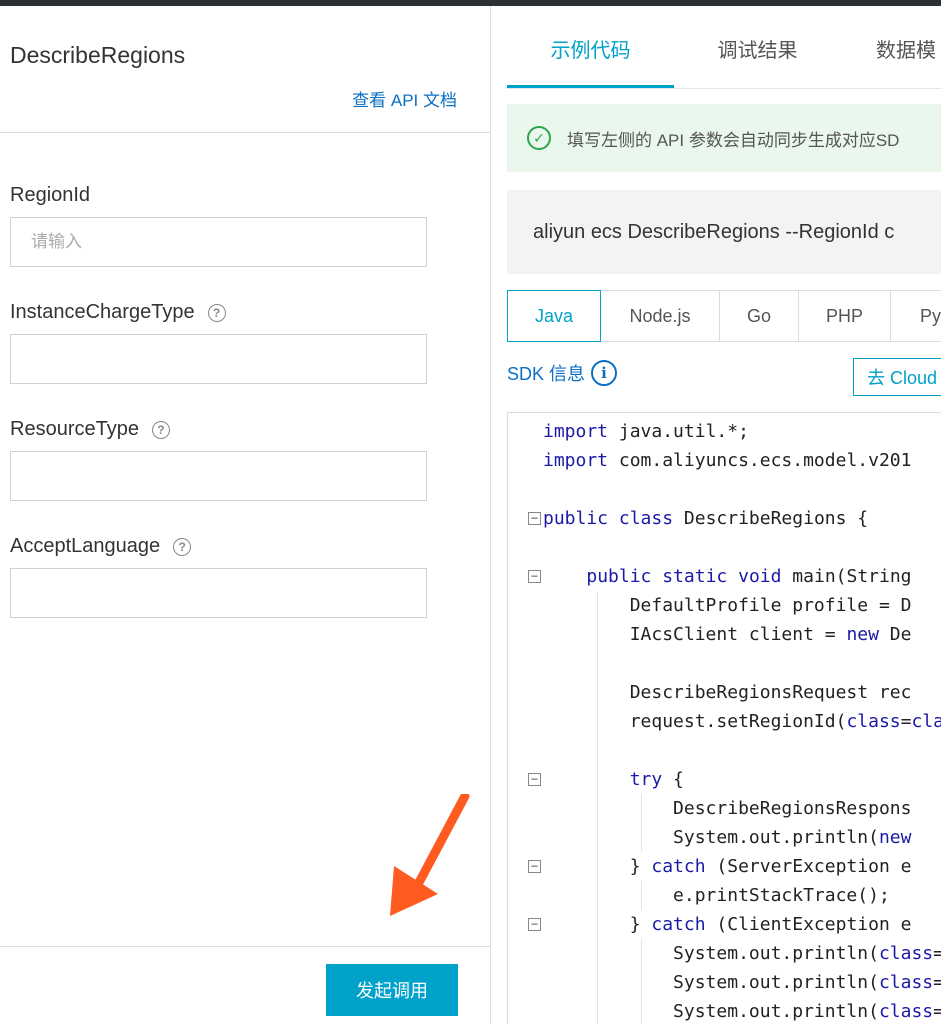 The image size is (941, 1024). Describe the element at coordinates (845, 316) in the screenshot. I see `lang-tab-php: PHP` at that location.